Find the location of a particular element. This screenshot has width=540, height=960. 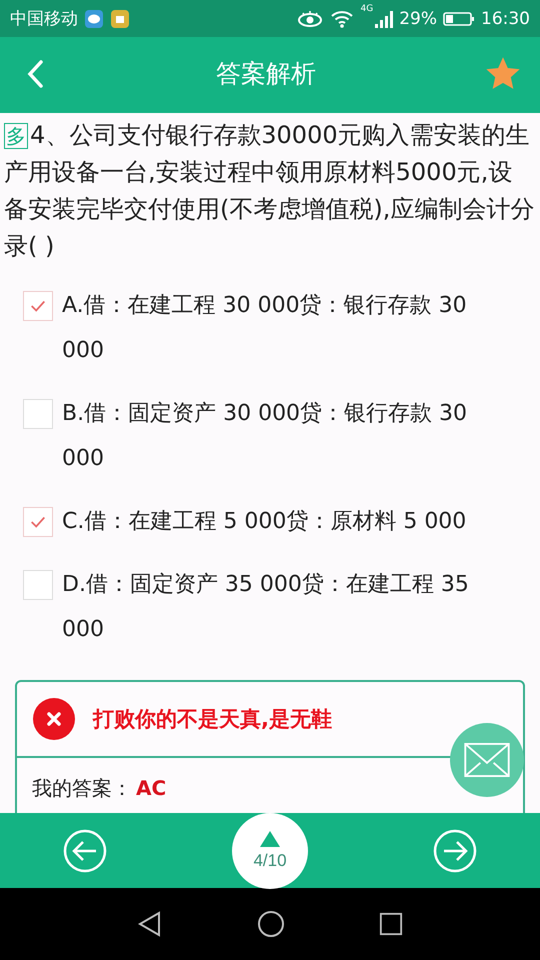

clock-time: 16:30 is located at coordinates (505, 18).